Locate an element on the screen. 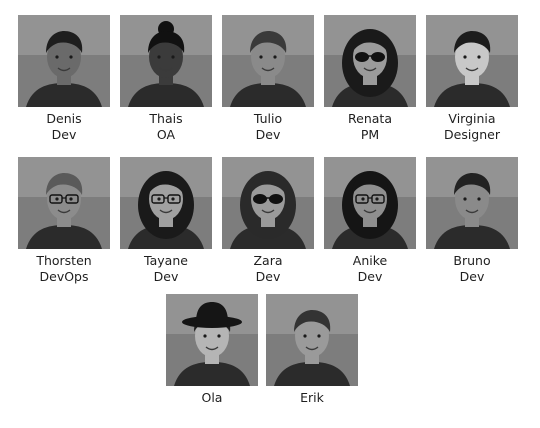 The image size is (540, 428). member-name: Tulio is located at coordinates (268, 118).